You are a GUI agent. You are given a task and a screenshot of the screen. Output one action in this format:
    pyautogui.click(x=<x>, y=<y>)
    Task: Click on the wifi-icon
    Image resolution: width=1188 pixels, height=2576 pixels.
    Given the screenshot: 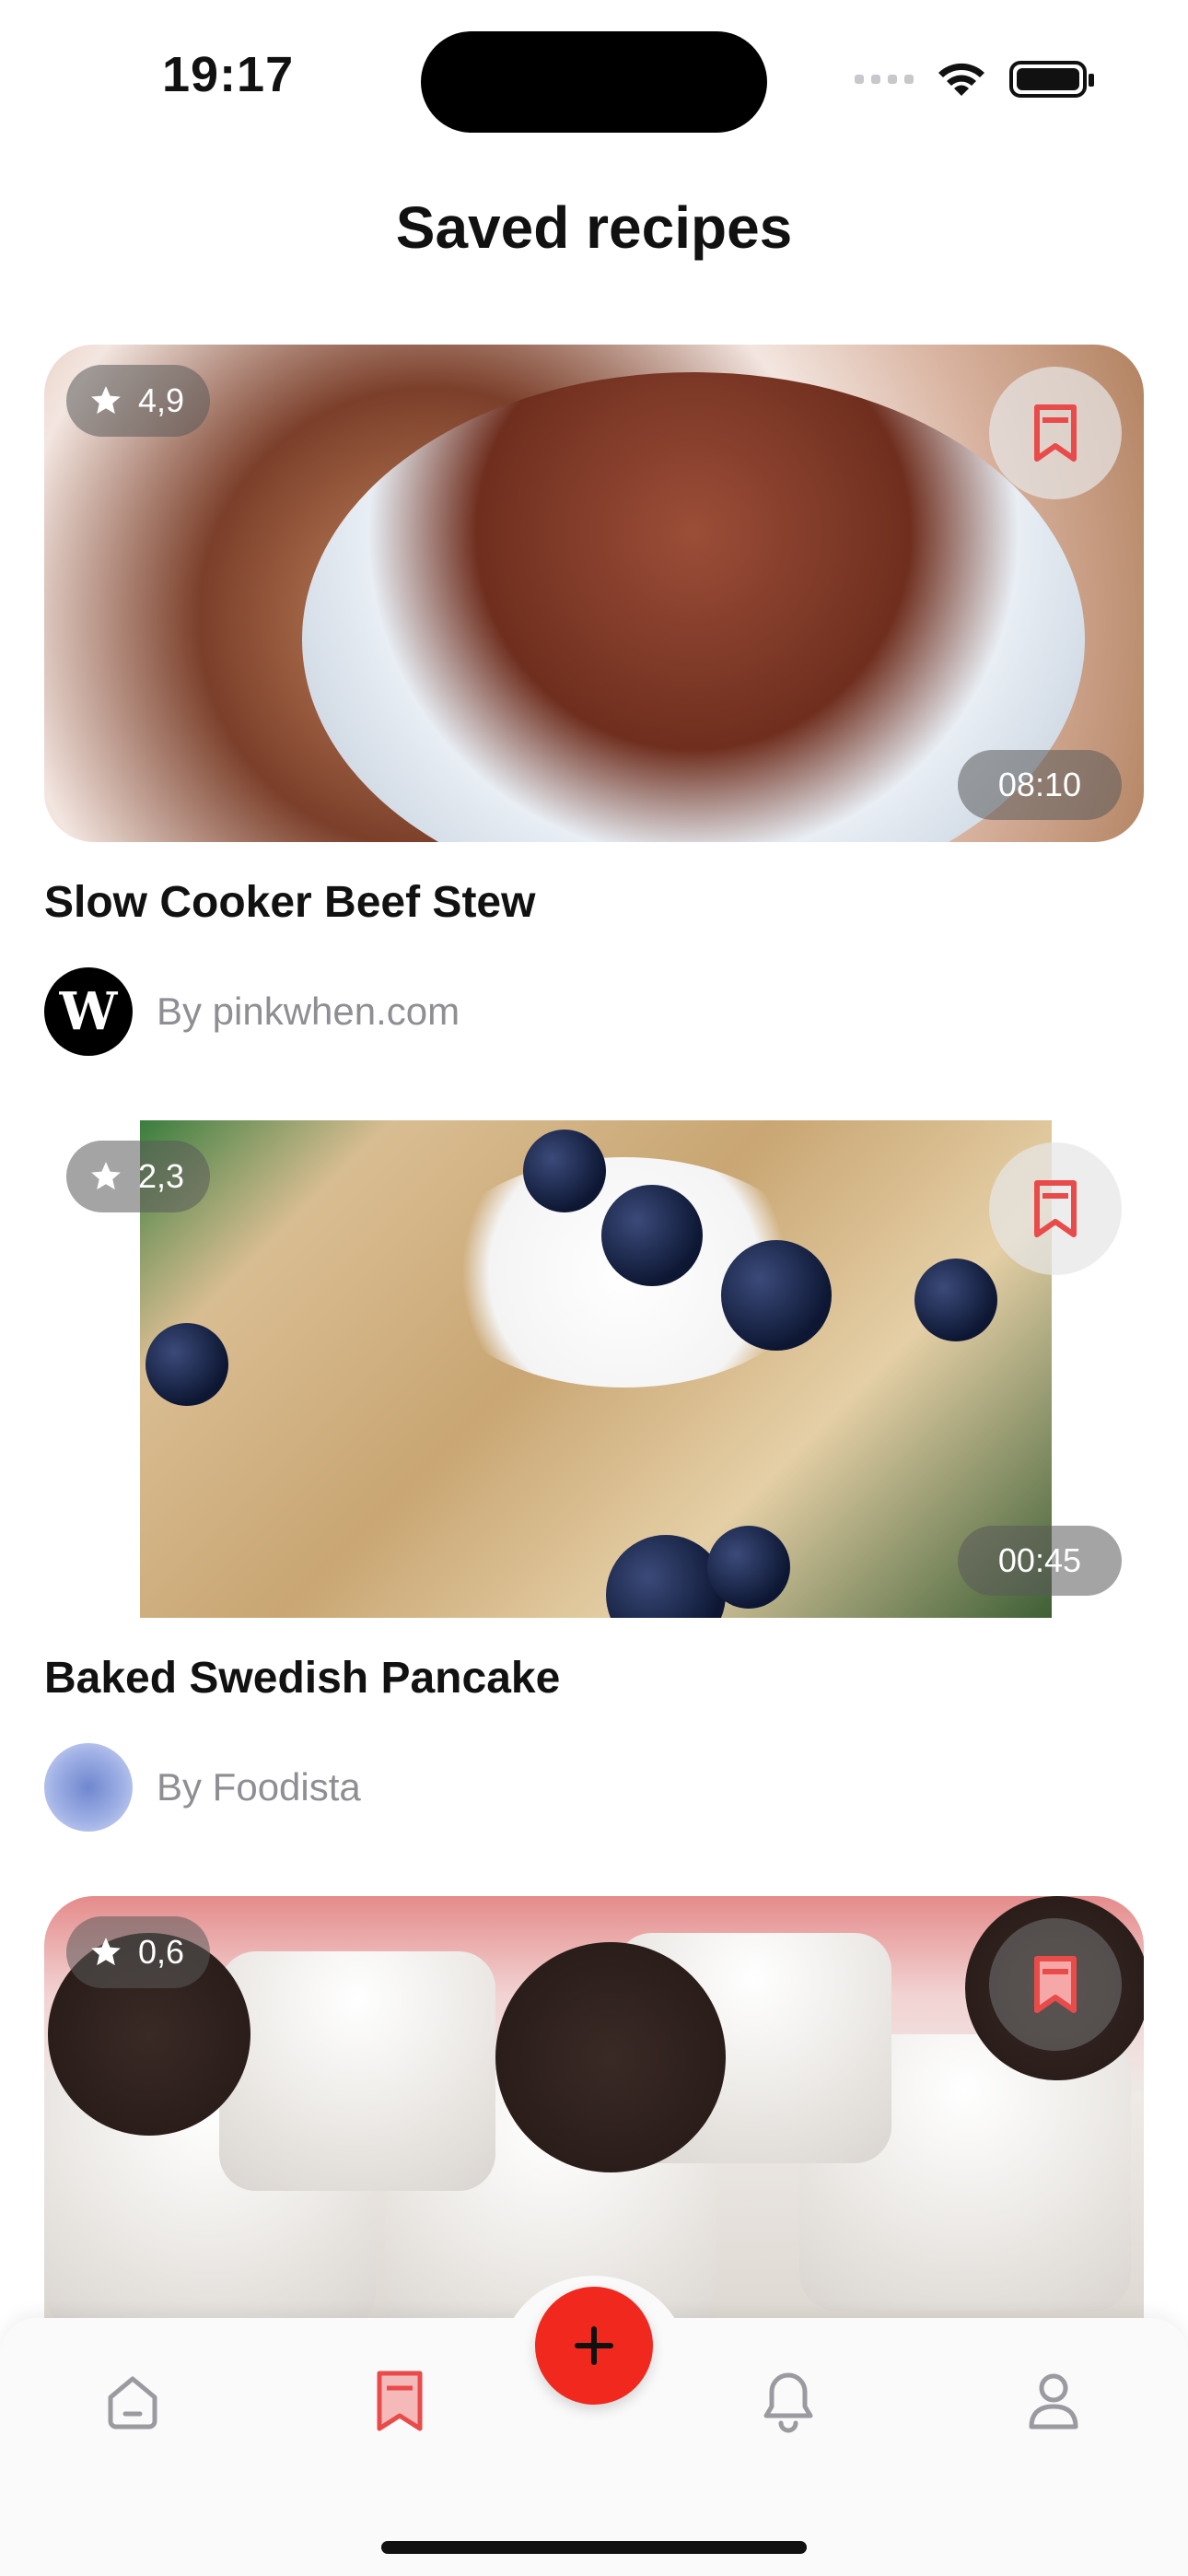 What is the action you would take?
    pyautogui.click(x=961, y=79)
    